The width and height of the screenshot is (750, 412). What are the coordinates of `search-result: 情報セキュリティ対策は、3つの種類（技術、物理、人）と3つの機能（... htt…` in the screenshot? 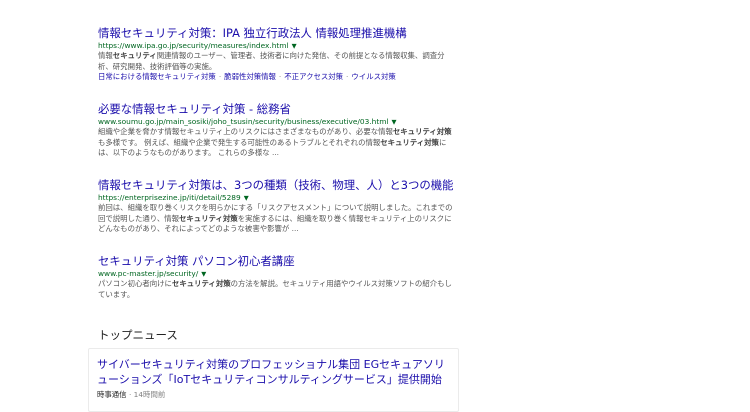 It's located at (275, 206).